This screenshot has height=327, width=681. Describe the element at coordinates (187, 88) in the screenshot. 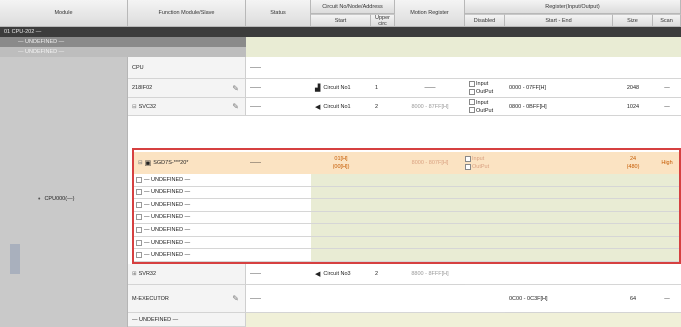

I see `row-218if-name: 218IF02 ✎` at that location.